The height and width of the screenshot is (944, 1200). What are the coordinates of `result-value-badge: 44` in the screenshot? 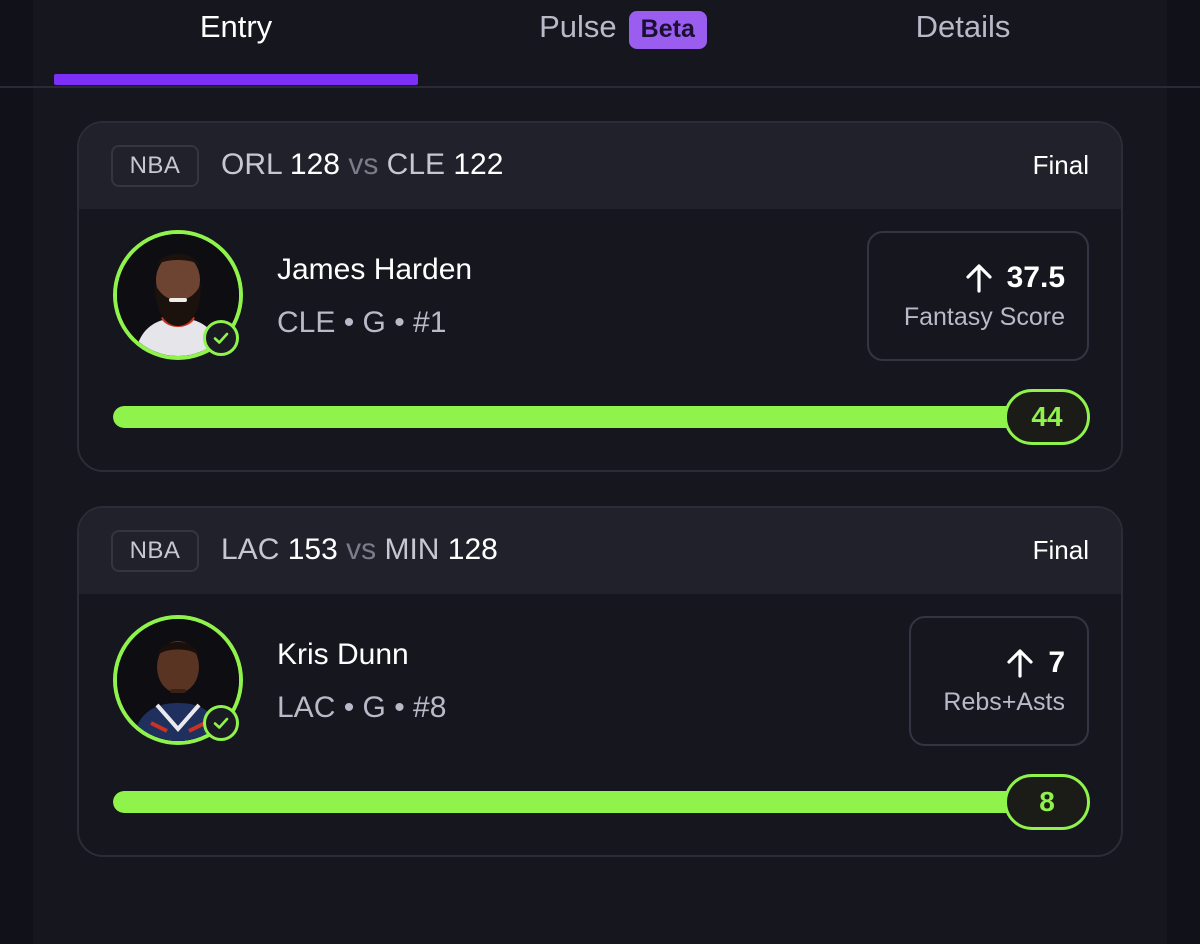 It's located at (1047, 417).